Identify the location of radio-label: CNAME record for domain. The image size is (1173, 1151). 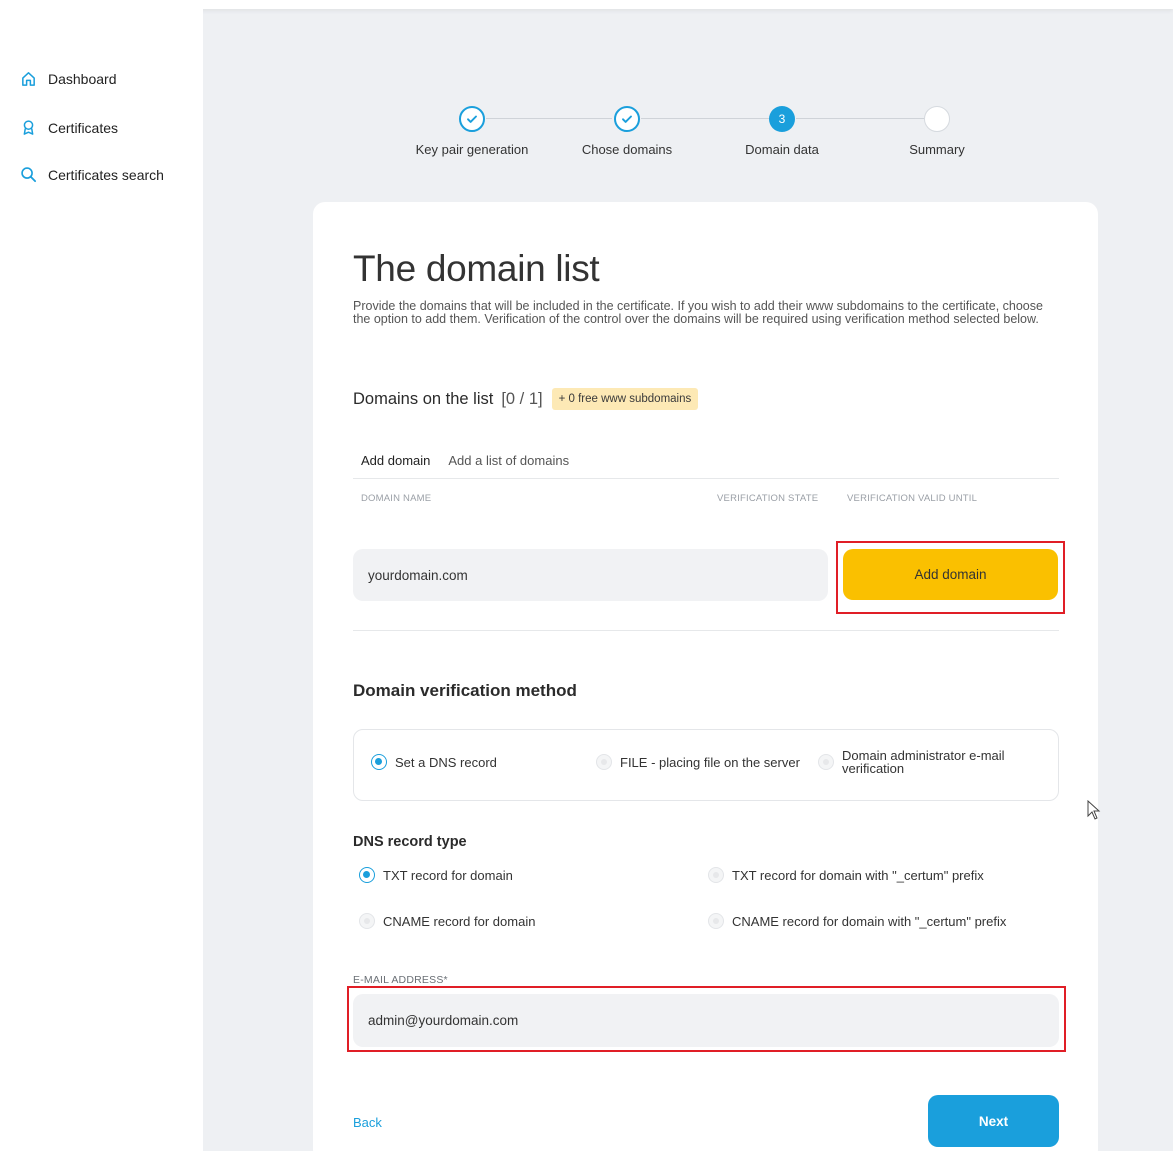
(459, 921).